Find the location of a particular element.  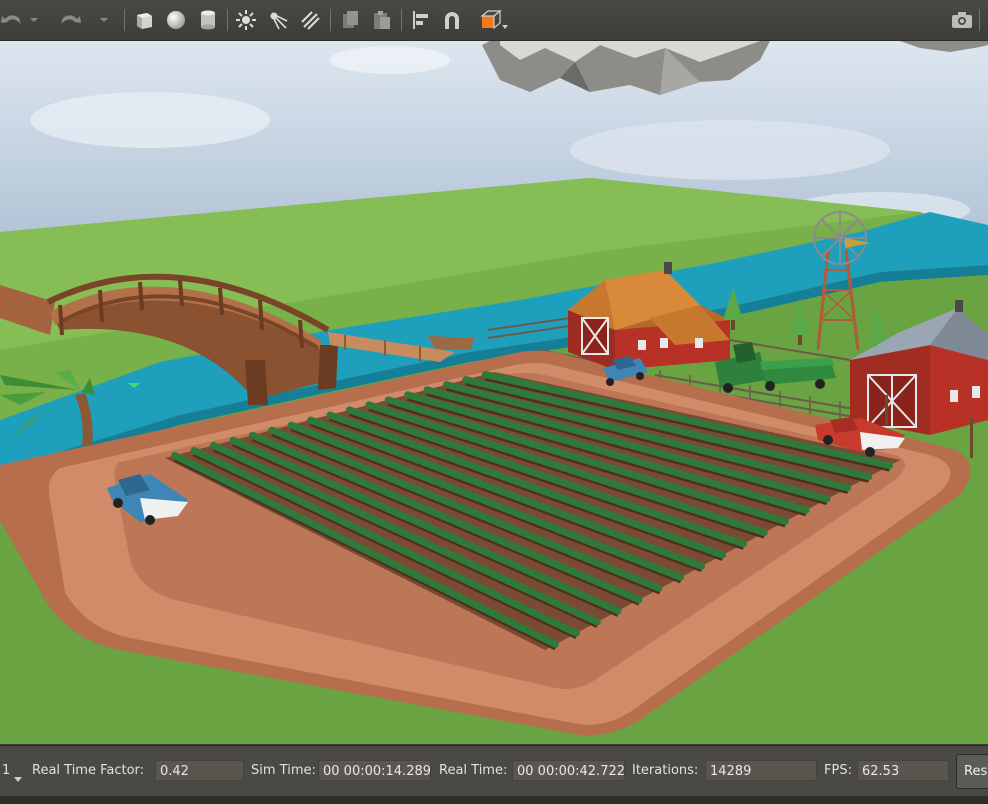

snap-icon is located at coordinates (452, 20).